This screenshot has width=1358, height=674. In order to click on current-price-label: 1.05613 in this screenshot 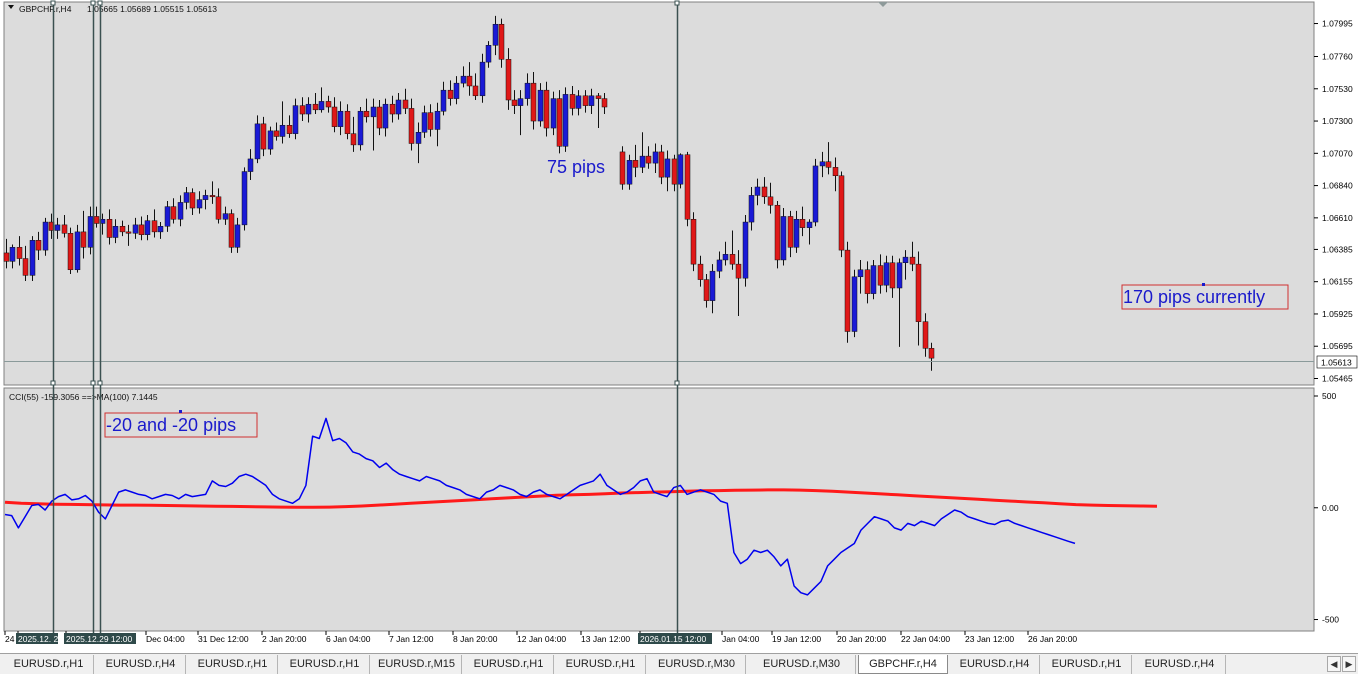, I will do `click(1336, 363)`.